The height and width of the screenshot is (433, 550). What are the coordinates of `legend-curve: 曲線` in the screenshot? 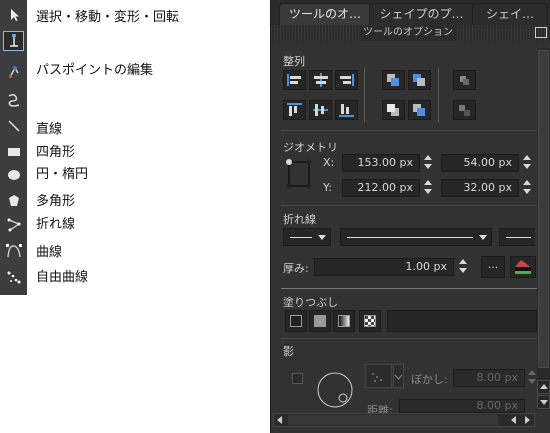 It's located at (49, 252).